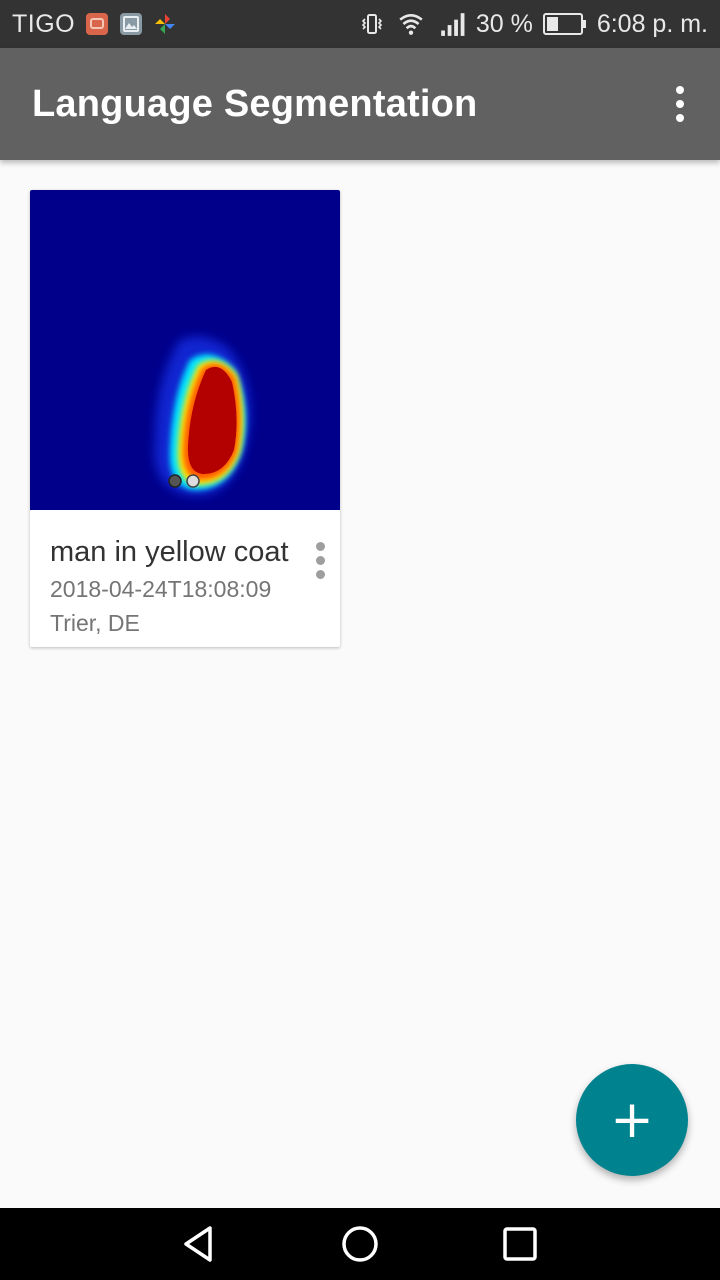  I want to click on battery-icon, so click(564, 24).